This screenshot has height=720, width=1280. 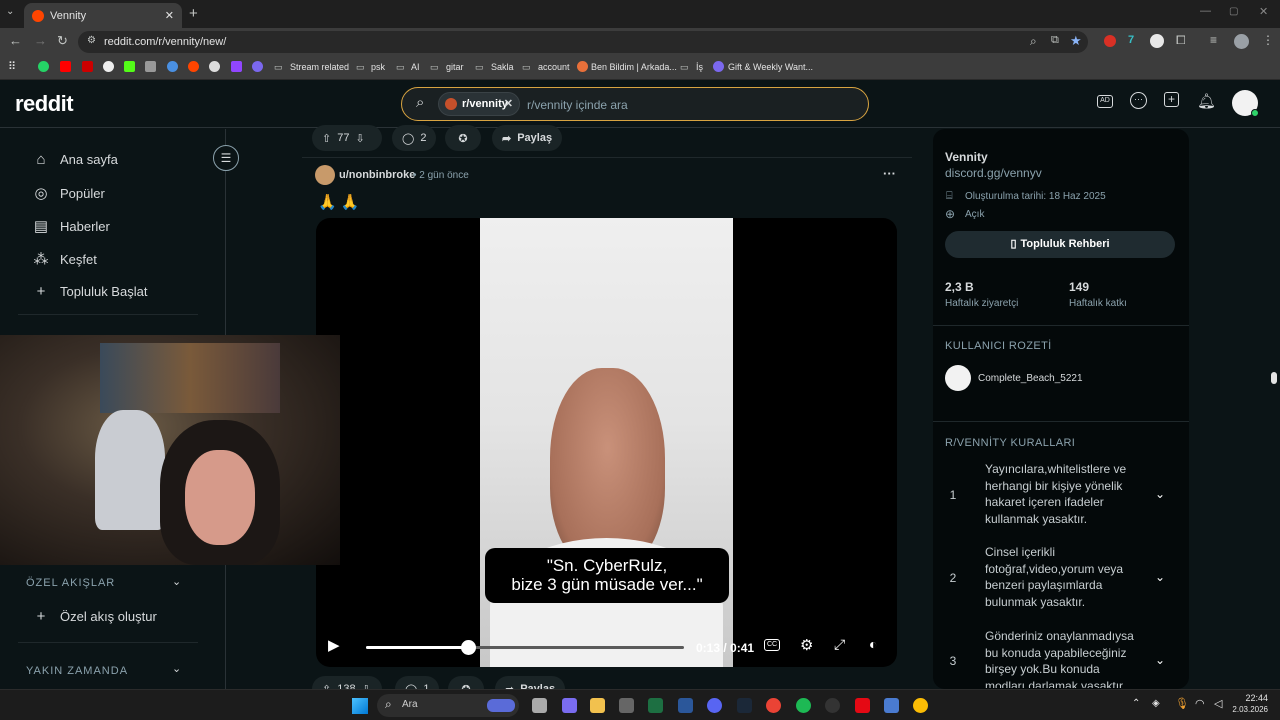 What do you see at coordinates (378, 67) in the screenshot?
I see `bookmark-folder: psk` at bounding box center [378, 67].